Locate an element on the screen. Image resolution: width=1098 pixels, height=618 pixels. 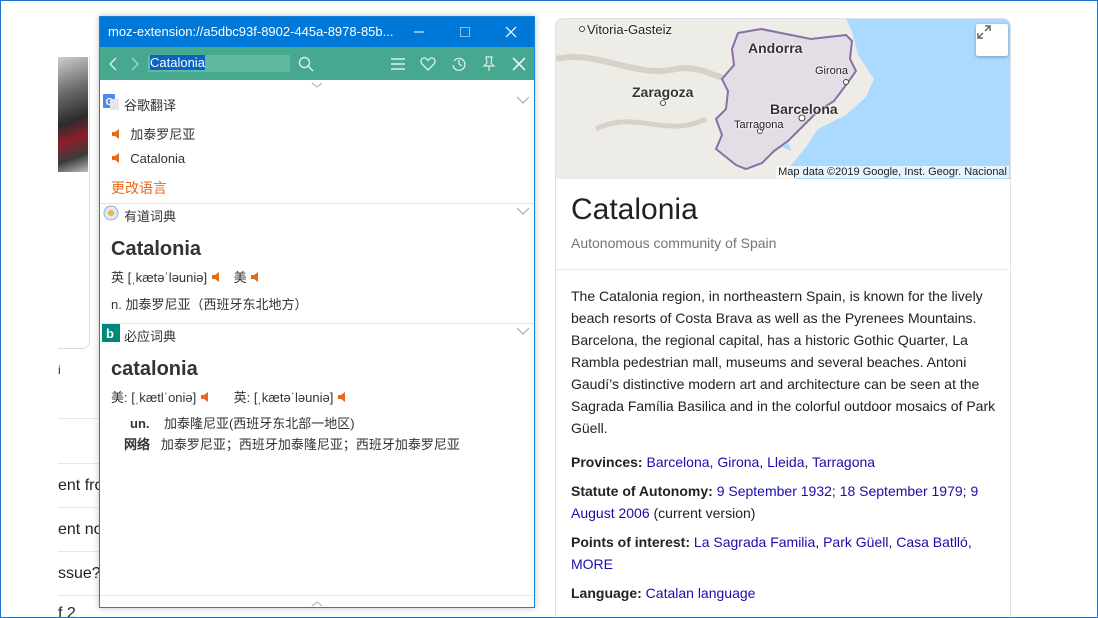
search-input: Catalonia is located at coordinates (219, 63).